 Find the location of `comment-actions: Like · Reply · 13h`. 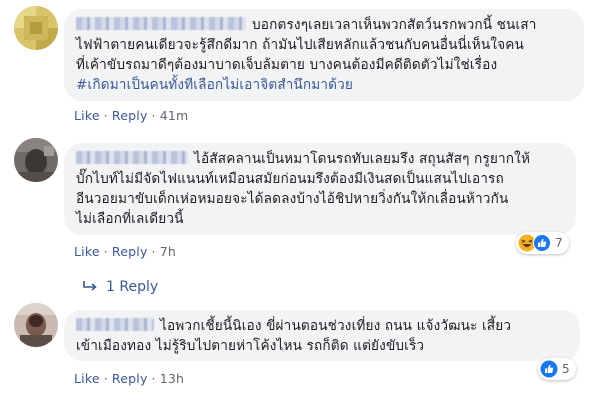

comment-actions: Like · Reply · 13h is located at coordinates (129, 378).